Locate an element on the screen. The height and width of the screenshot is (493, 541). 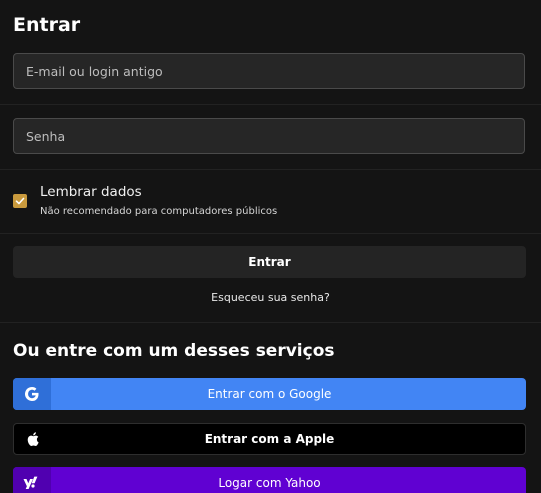
social-title: Ou entre com um desses serviços is located at coordinates (174, 351).